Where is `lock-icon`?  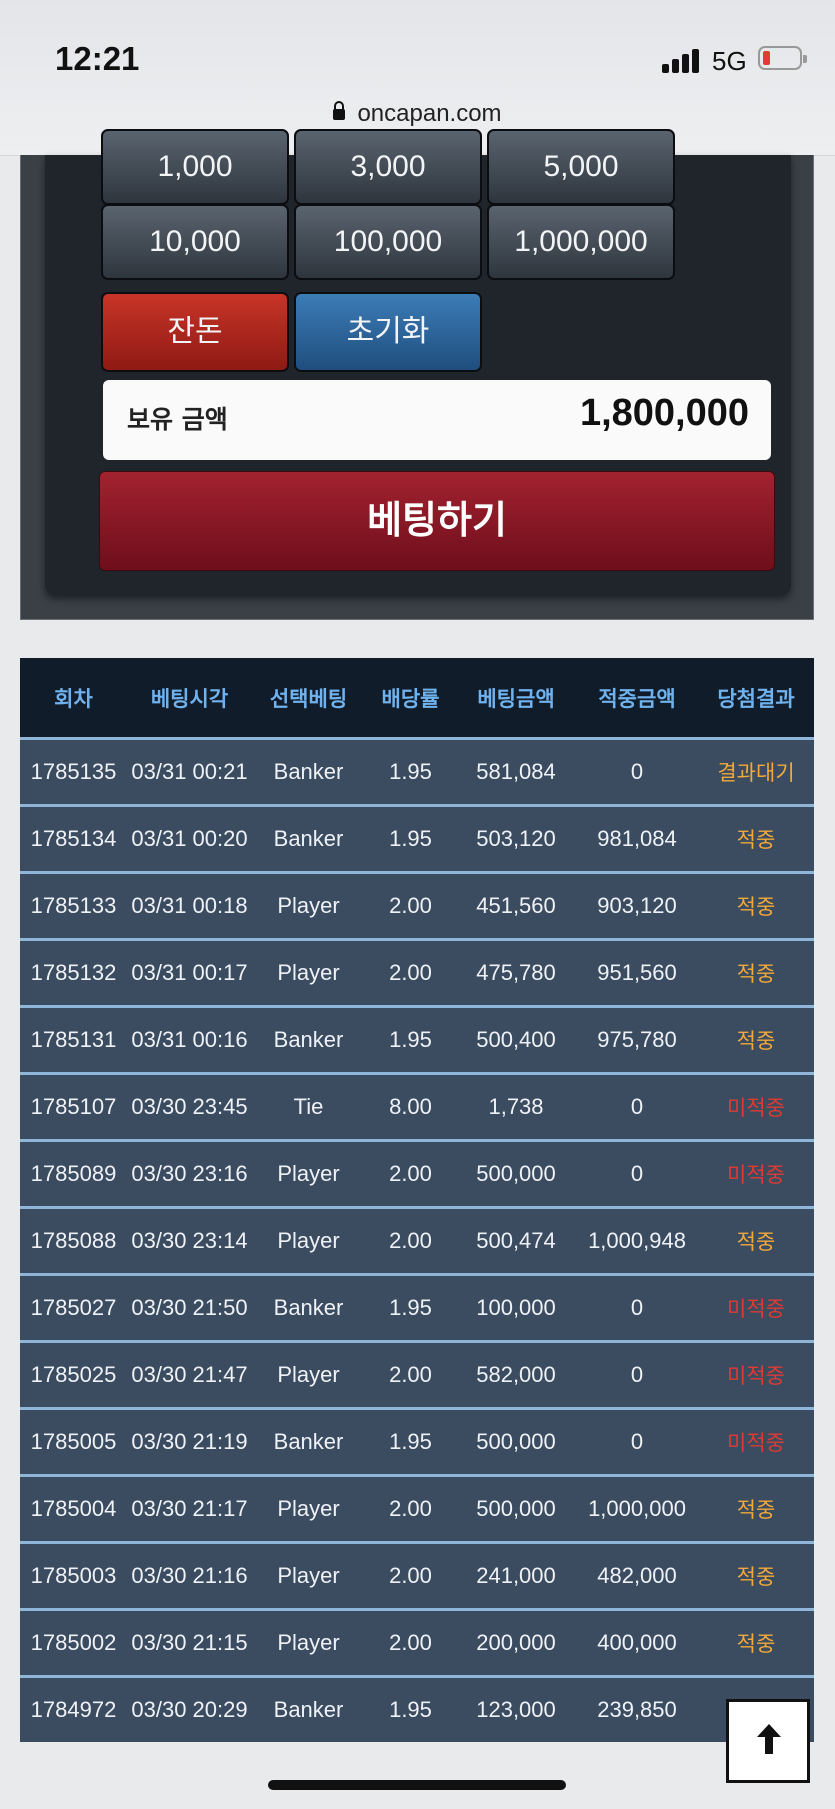
lock-icon is located at coordinates (339, 110).